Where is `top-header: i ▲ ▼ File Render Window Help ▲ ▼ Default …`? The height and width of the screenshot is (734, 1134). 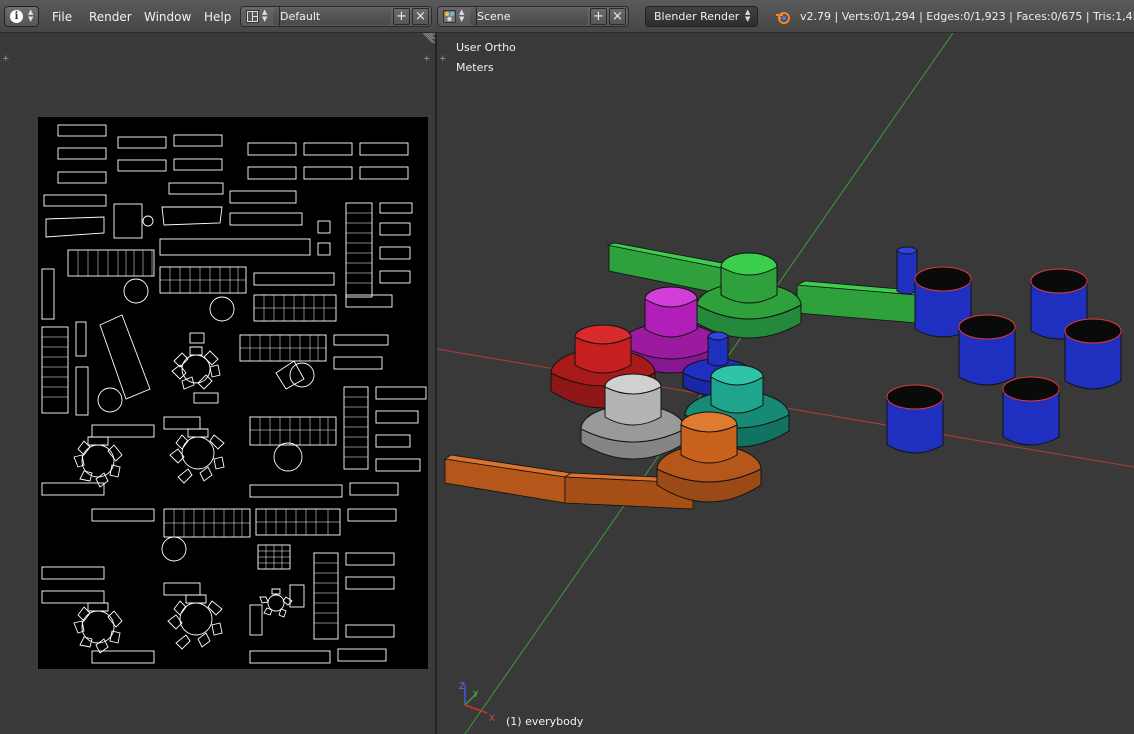
top-header: i ▲ ▼ File Render Window Help ▲ ▼ Default … is located at coordinates (567, 16).